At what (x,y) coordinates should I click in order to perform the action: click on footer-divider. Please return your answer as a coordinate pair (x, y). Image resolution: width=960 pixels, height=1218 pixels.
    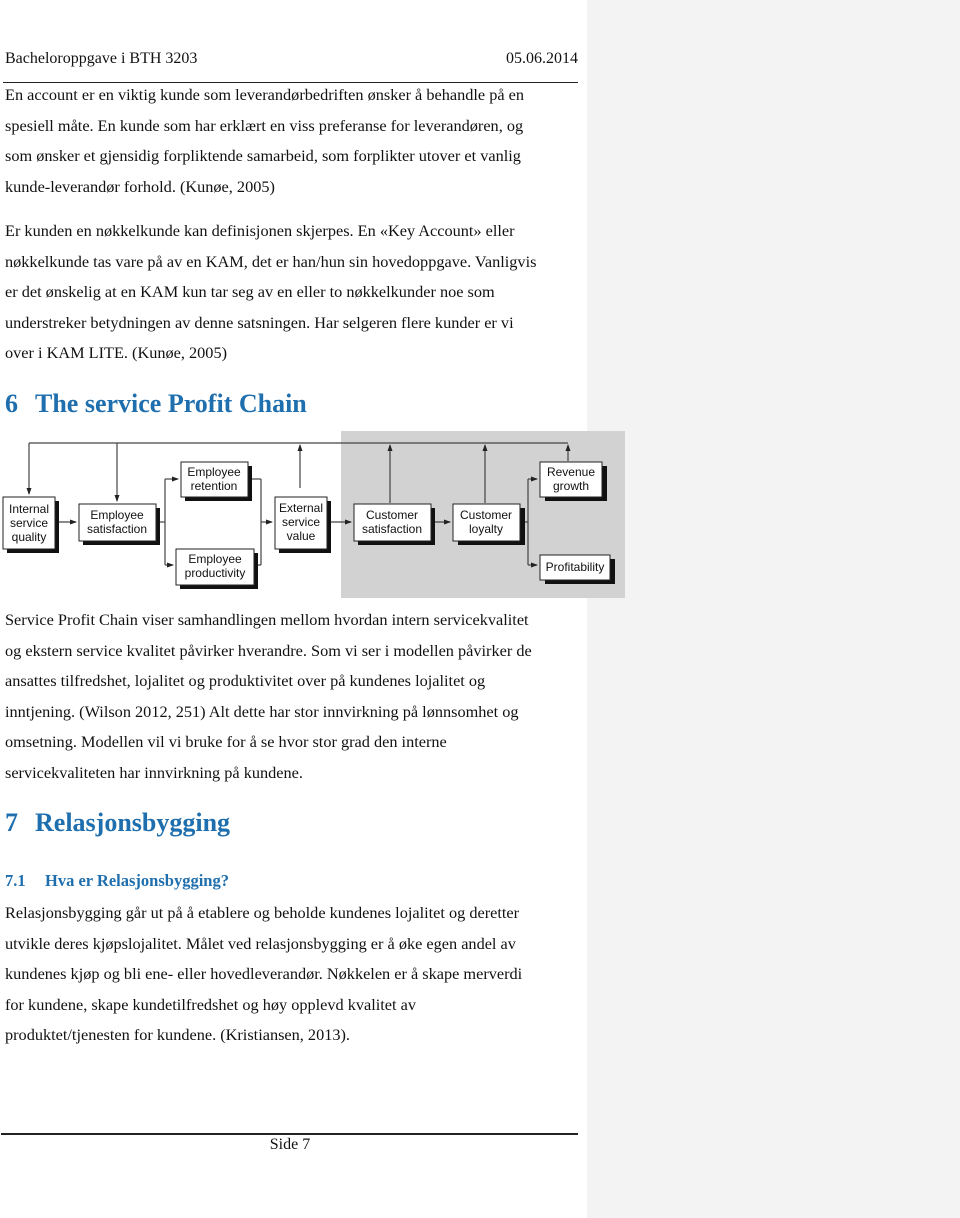
    Looking at the image, I should click on (289, 1134).